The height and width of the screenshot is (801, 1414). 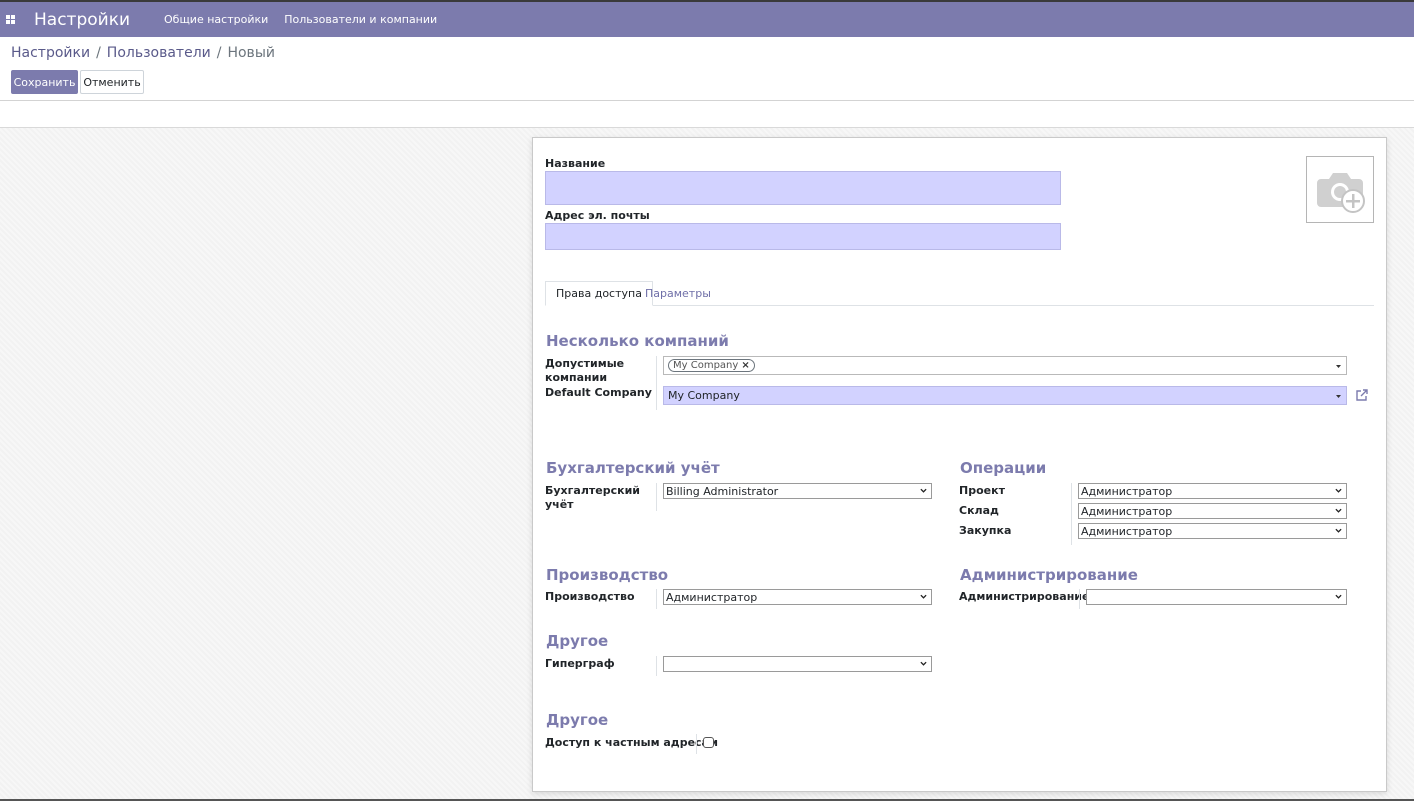 I want to click on accounting-value: Billing Administrator, so click(x=722, y=491).